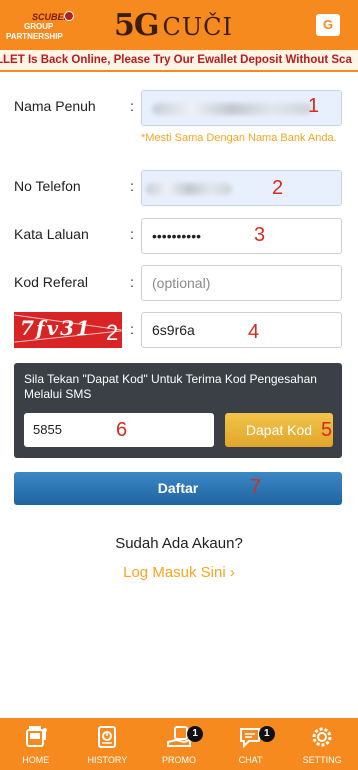  I want to click on captcha-colon: :, so click(132, 329).